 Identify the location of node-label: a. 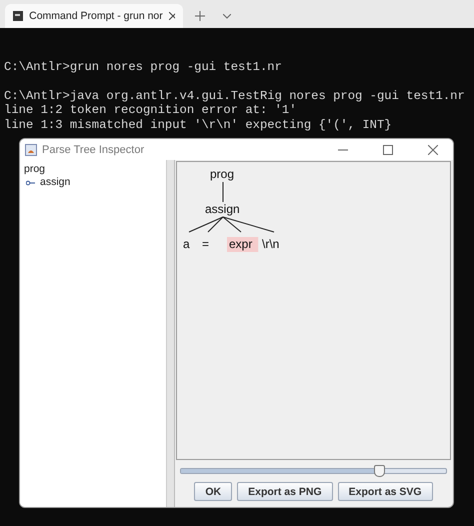
(186, 244).